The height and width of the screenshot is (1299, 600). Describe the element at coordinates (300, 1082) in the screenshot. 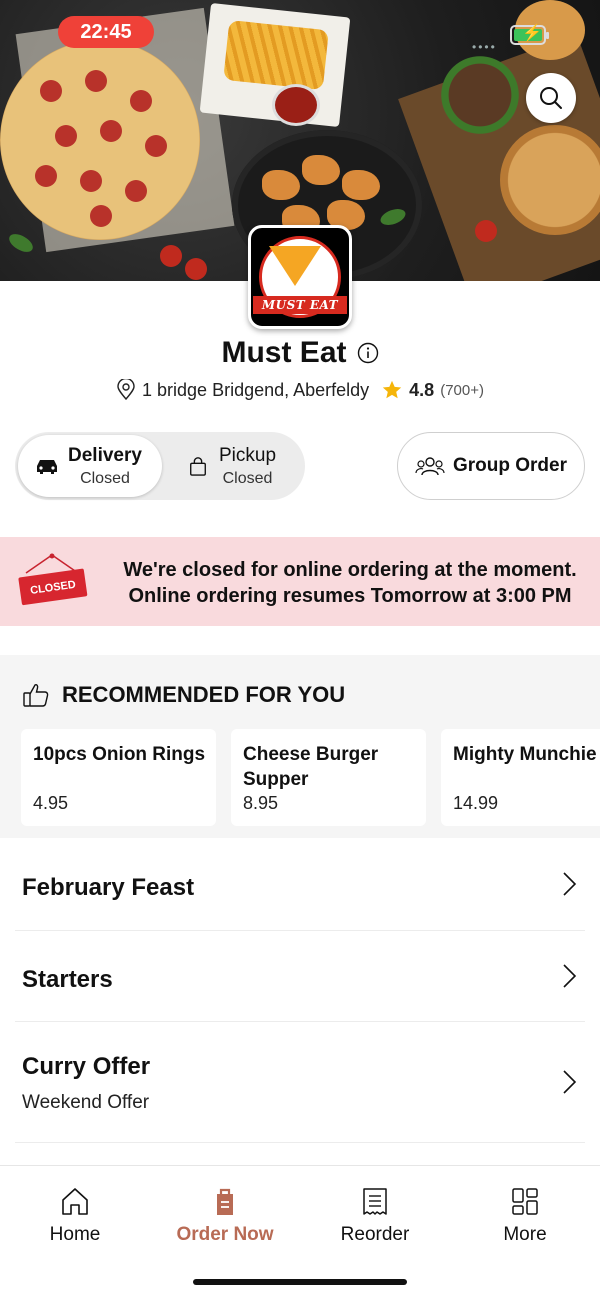

I see `menu-category-row: Curry Offer Weekend Offer` at that location.